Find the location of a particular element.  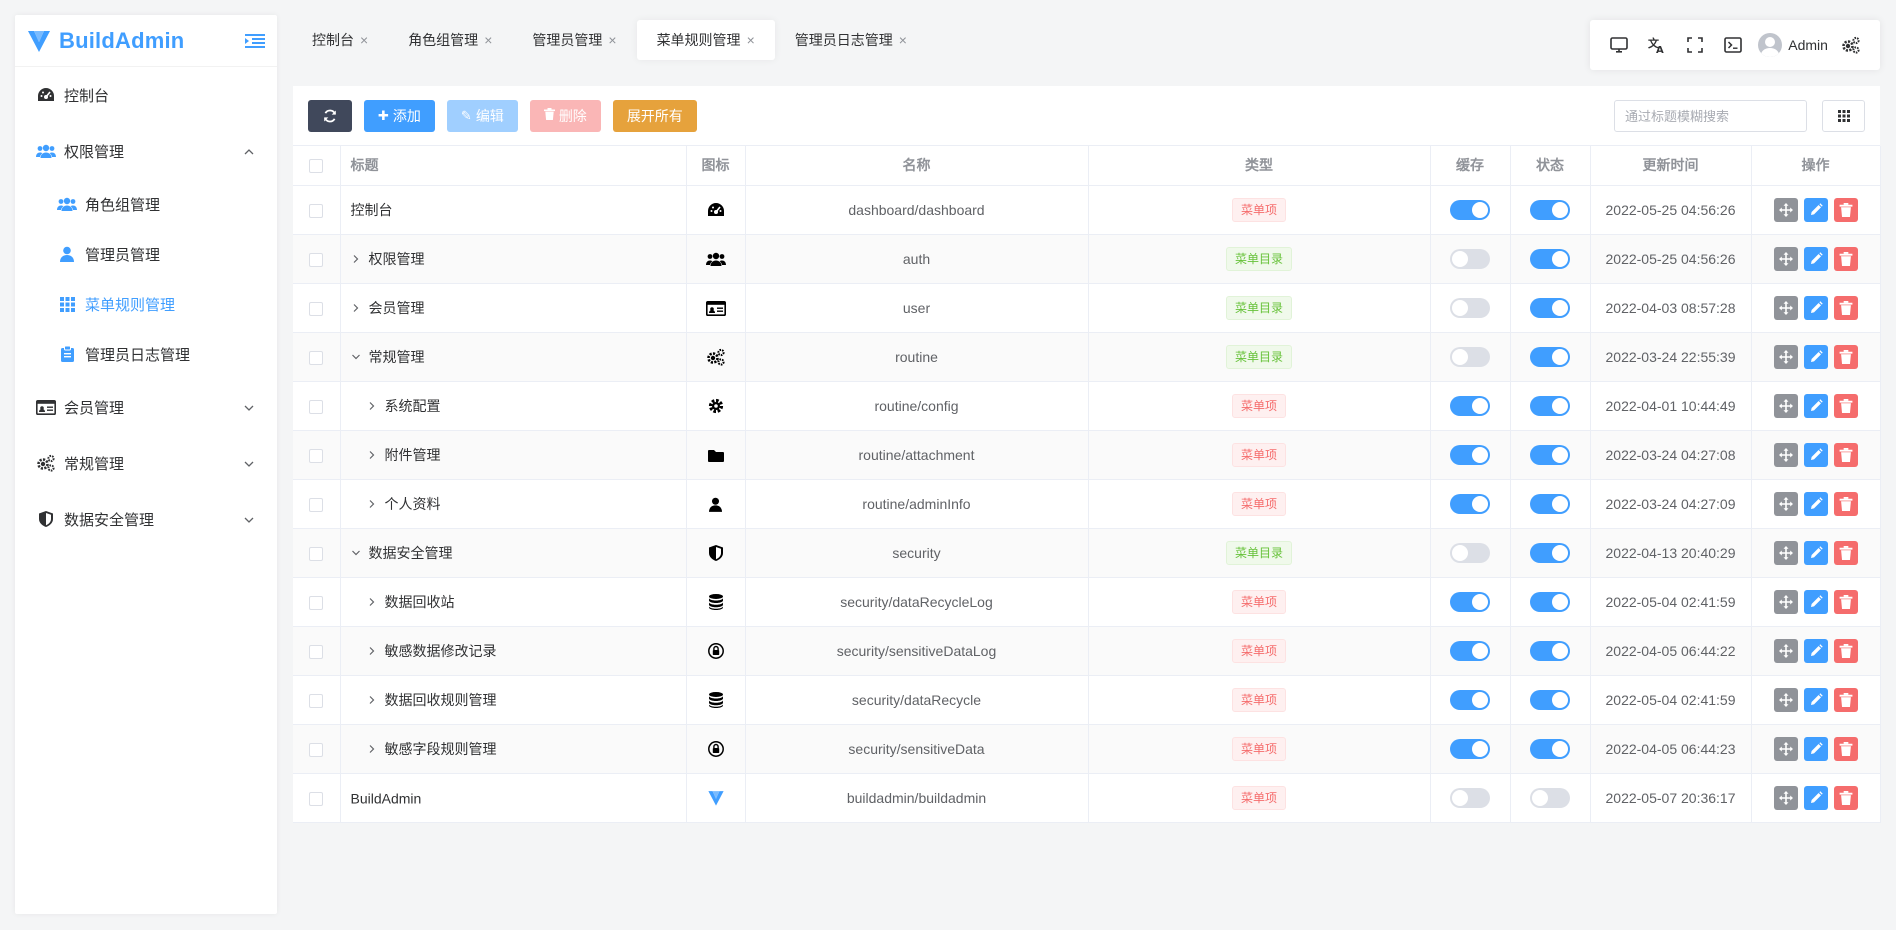

delete-button: 删除 is located at coordinates (565, 115).